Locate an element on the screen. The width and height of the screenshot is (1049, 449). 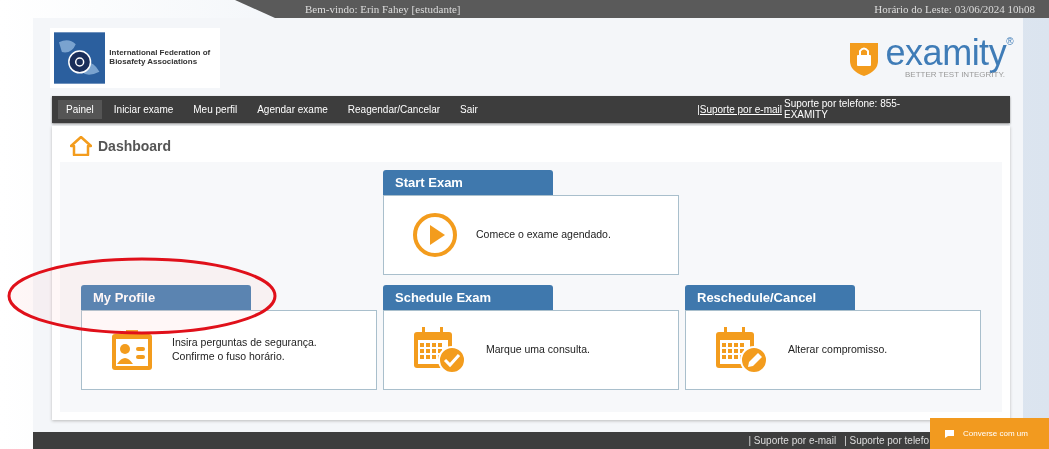
nav-item: Sair is located at coordinates (469, 109).